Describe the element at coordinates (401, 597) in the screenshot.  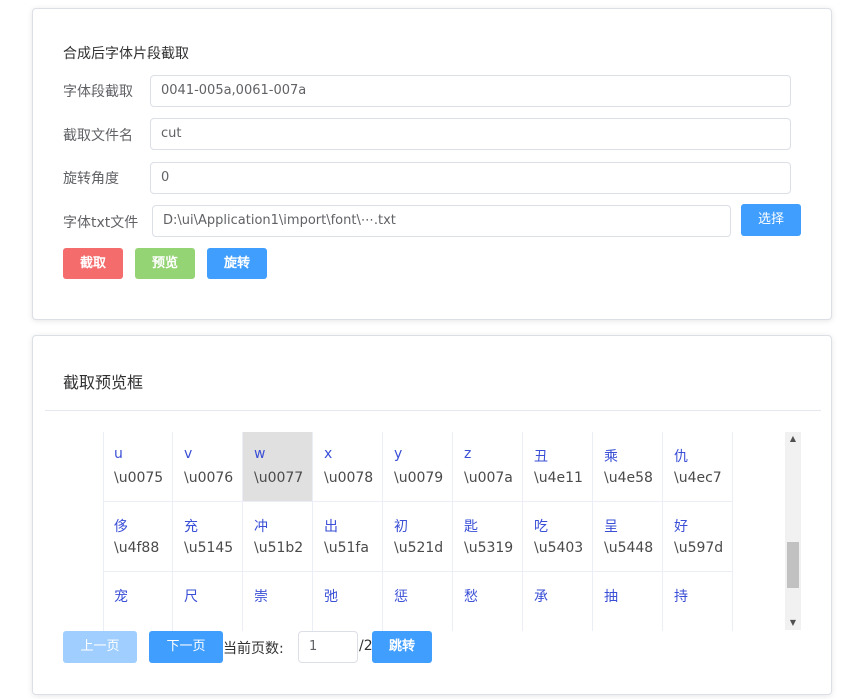
I see `glyph-char: 惩` at that location.